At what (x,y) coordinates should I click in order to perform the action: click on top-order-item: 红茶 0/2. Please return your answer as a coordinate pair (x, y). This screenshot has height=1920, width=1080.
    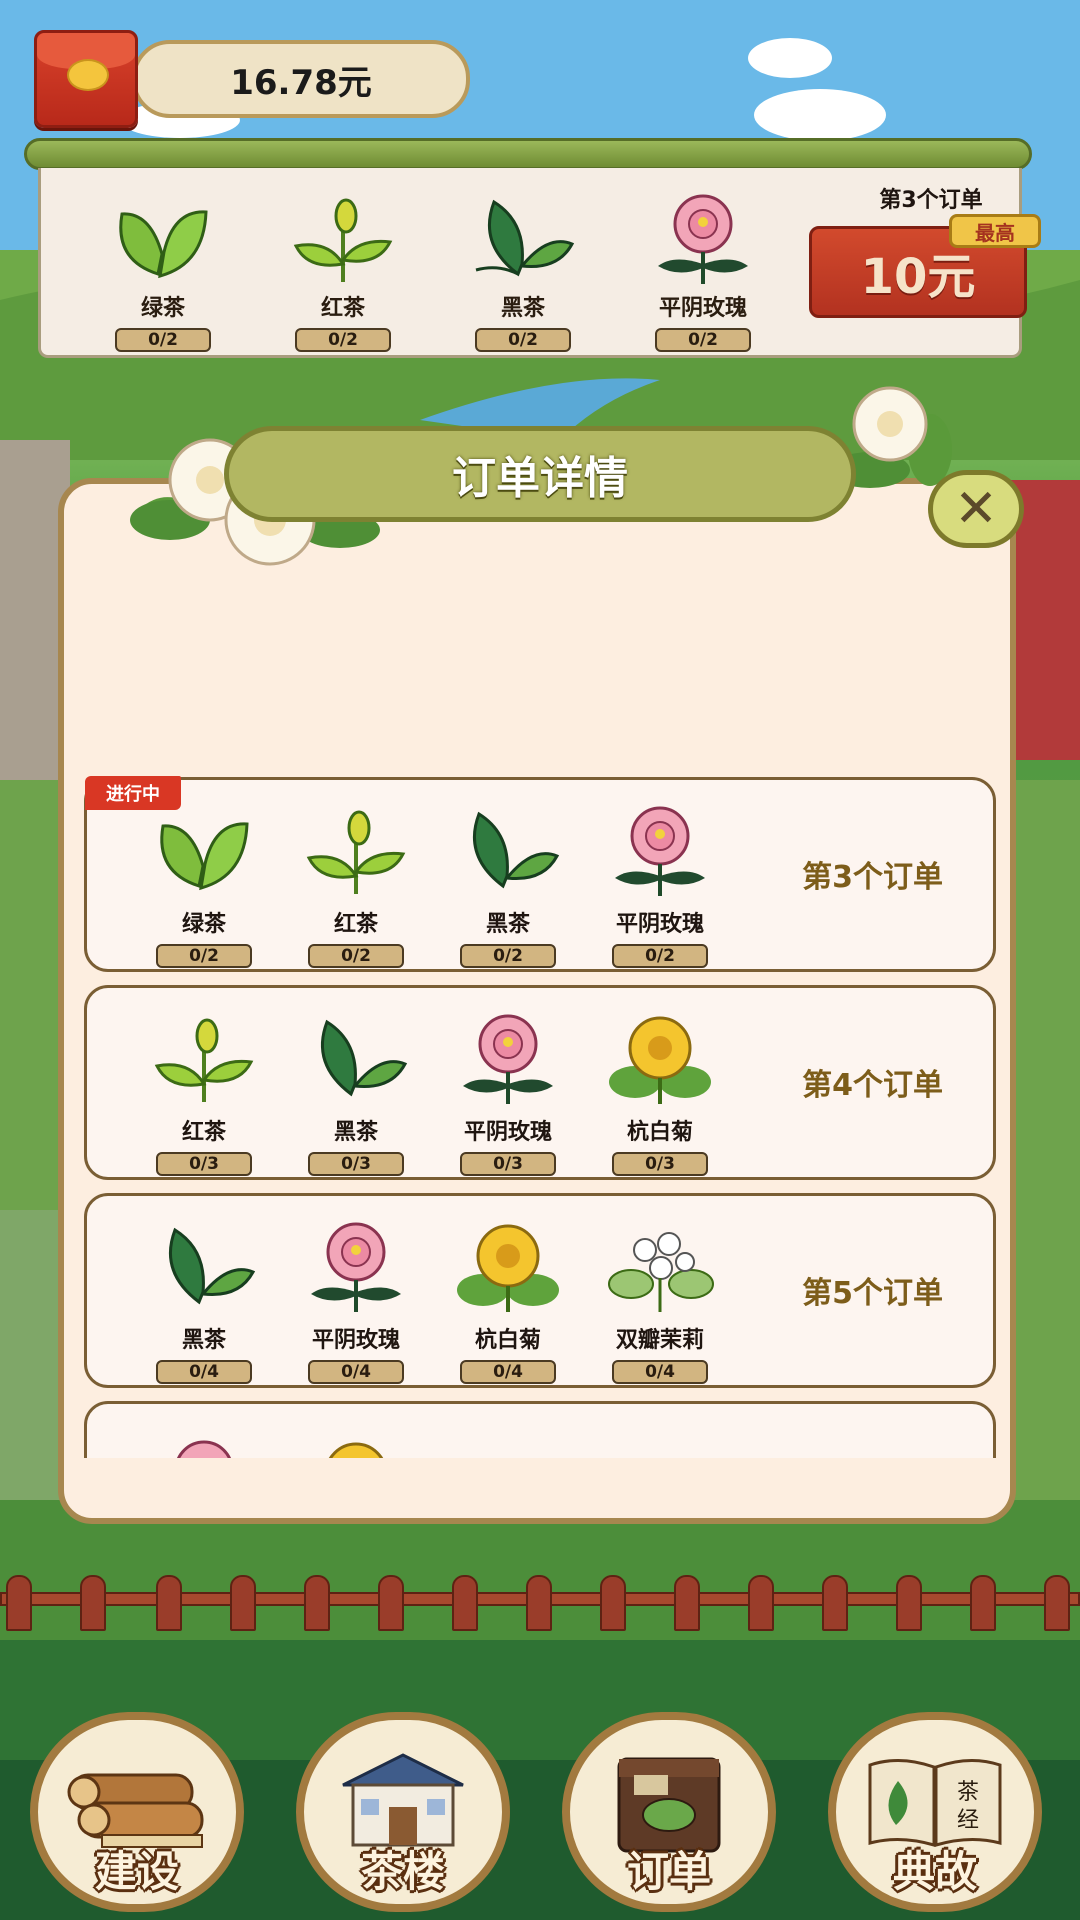
    Looking at the image, I should click on (343, 272).